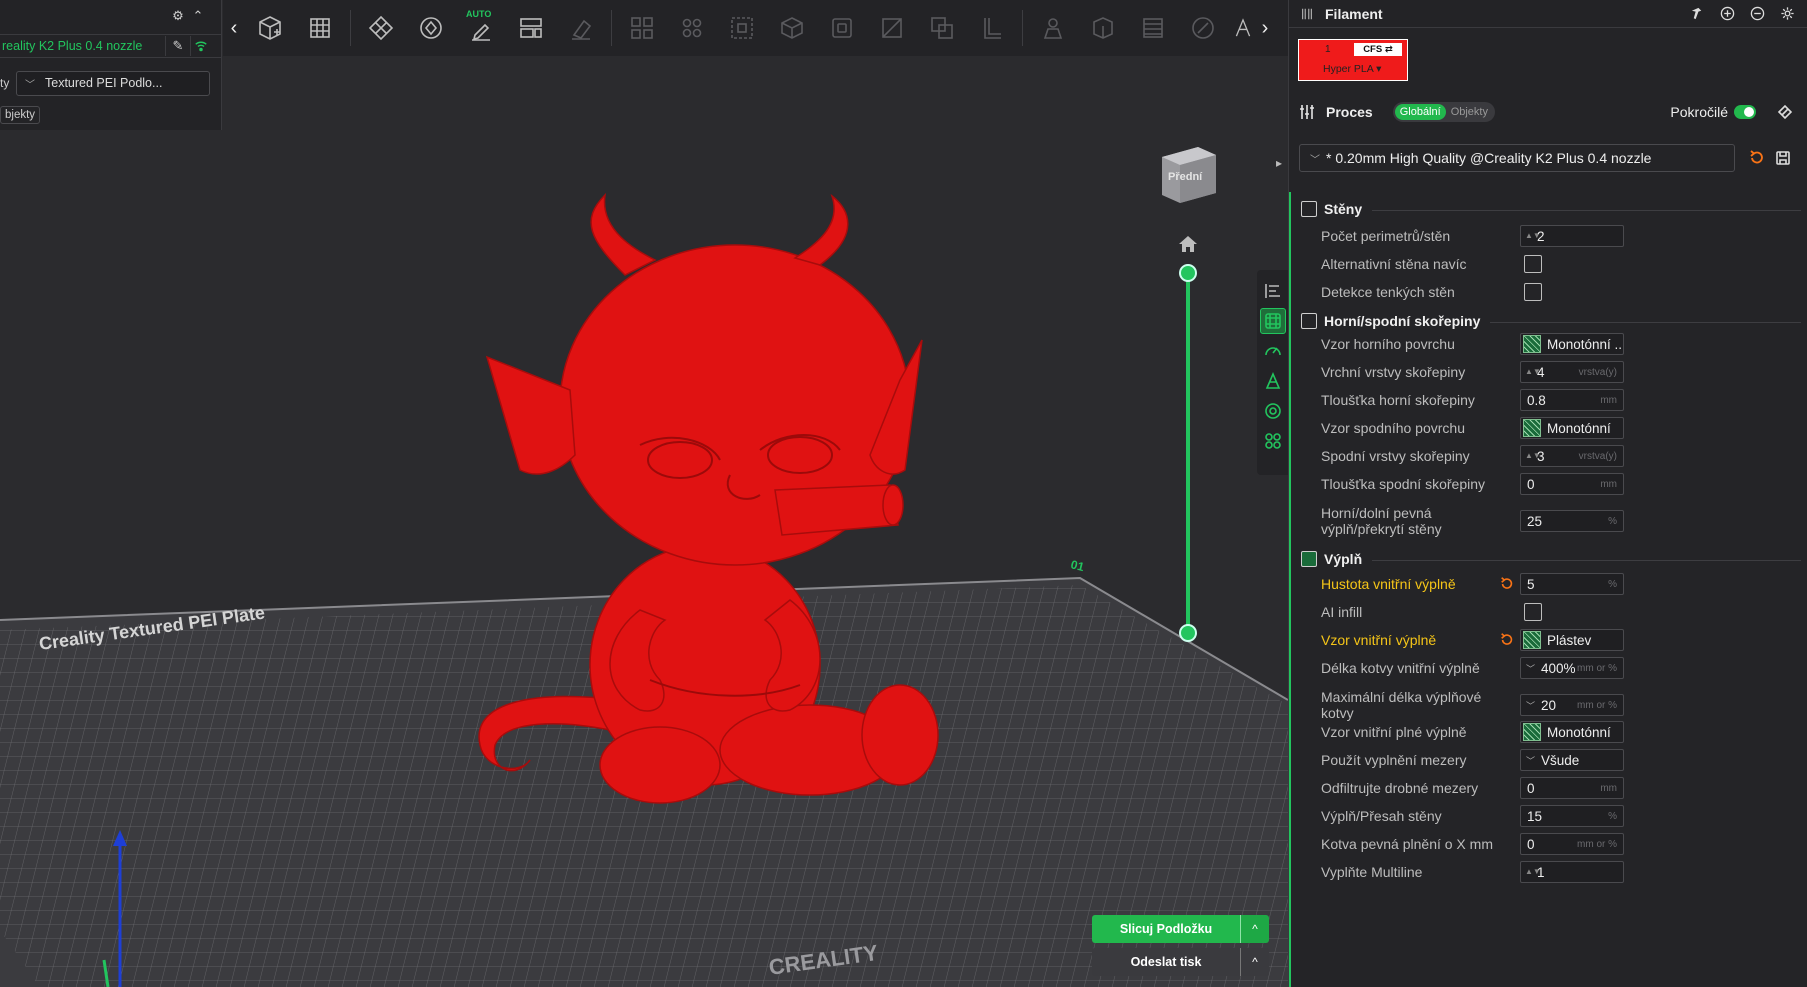 The width and height of the screenshot is (1807, 987). Describe the element at coordinates (198, 16) in the screenshot. I see `collapse-up-icon: ⌃` at that location.